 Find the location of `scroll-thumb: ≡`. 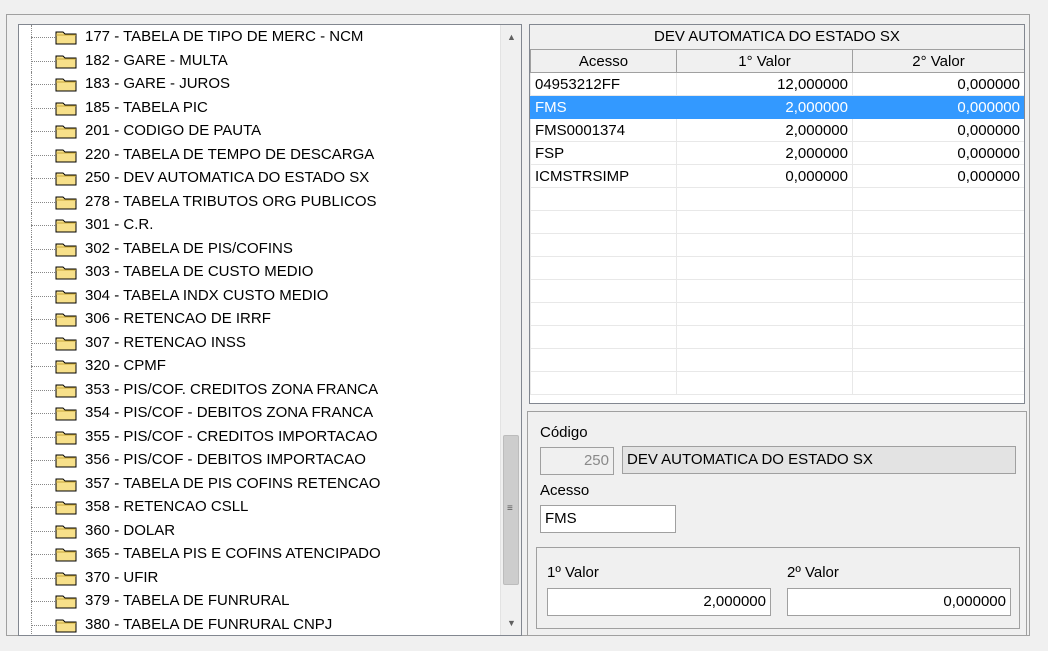

scroll-thumb: ≡ is located at coordinates (511, 510).